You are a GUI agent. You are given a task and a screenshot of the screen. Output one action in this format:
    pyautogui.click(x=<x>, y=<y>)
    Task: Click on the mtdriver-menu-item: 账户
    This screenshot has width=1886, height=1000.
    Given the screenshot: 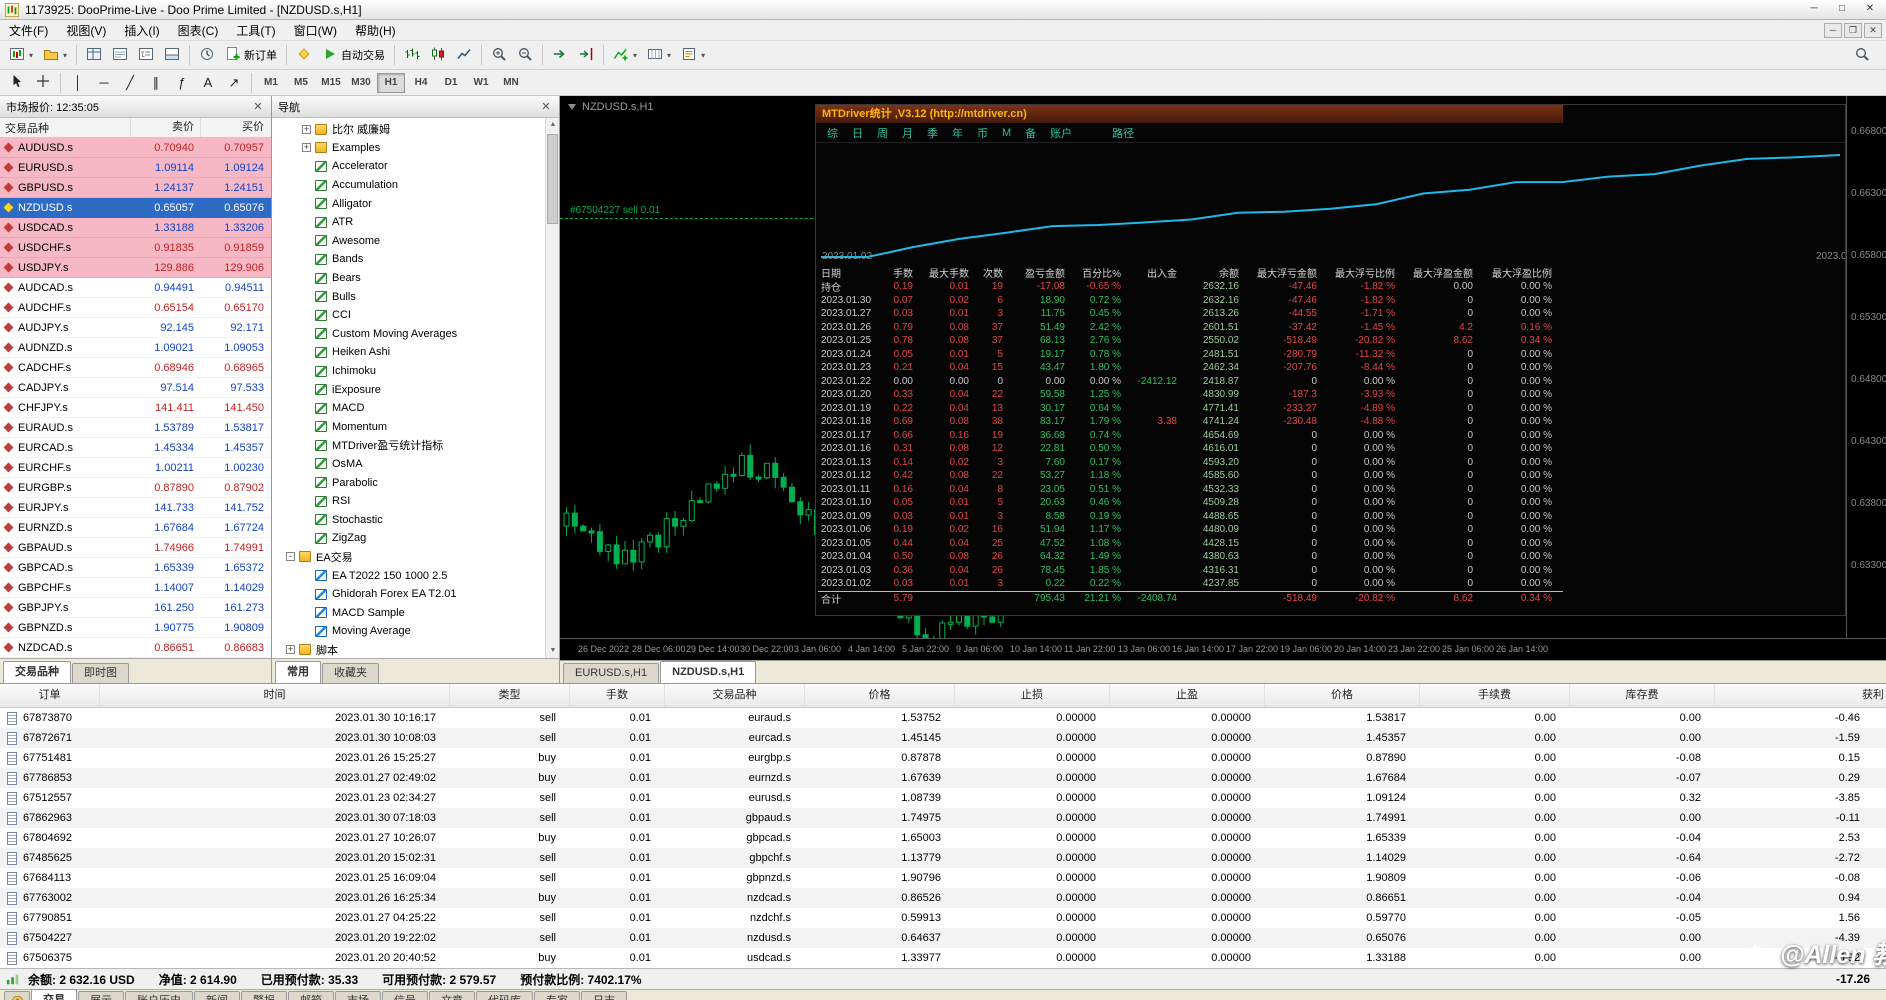 What is the action you would take?
    pyautogui.click(x=1061, y=133)
    